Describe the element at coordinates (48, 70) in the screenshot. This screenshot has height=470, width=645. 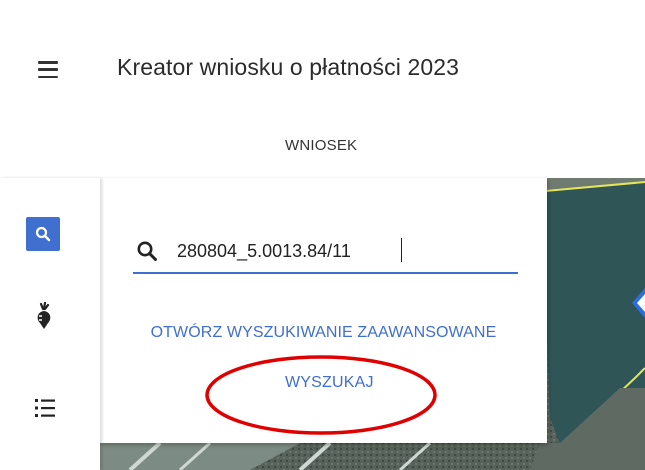
I see `hamburger-menu-icon` at that location.